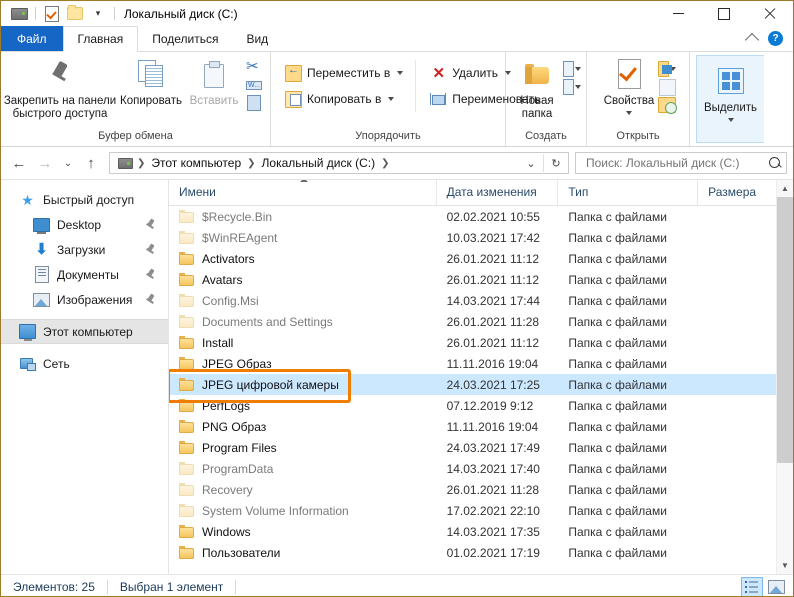 The width and height of the screenshot is (794, 597). I want to click on breadcrumb-this-pc: Этот компьютер, so click(196, 163).